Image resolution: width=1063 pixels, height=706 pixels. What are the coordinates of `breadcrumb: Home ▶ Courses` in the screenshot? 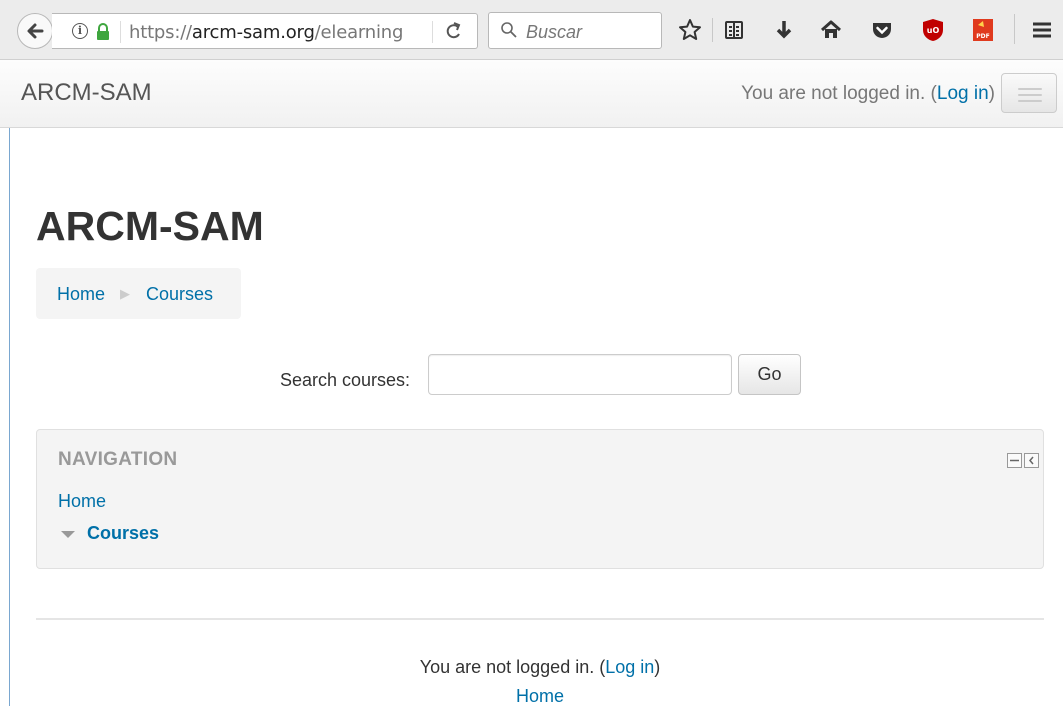 It's located at (138, 293).